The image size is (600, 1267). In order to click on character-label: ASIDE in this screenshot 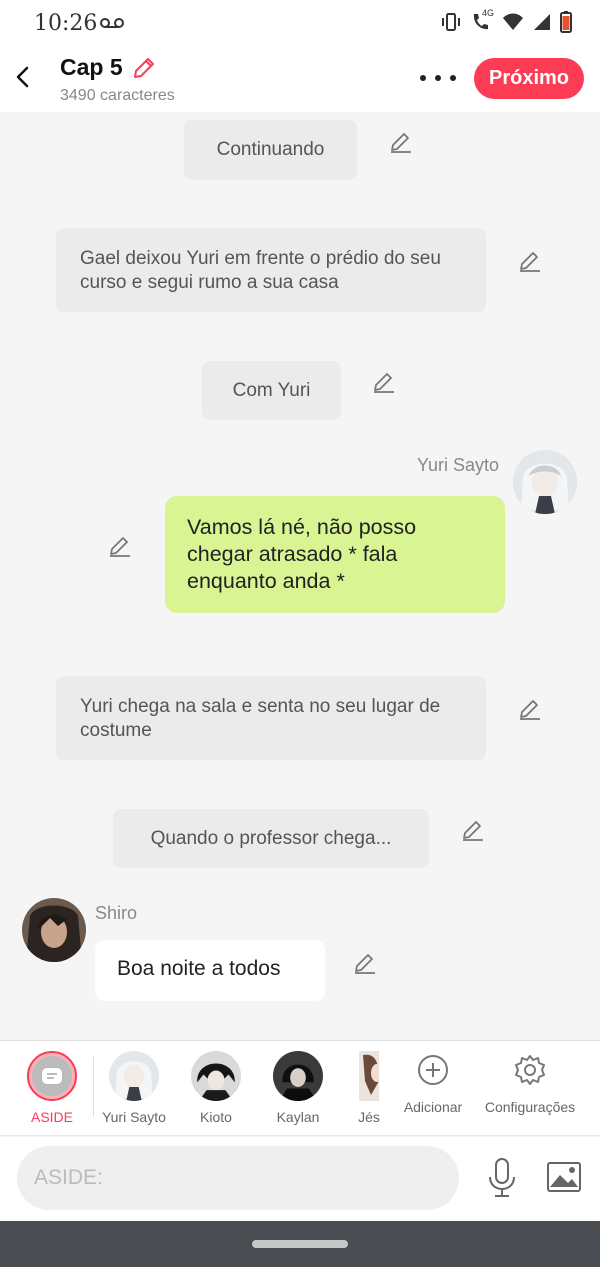, I will do `click(51, 1117)`.